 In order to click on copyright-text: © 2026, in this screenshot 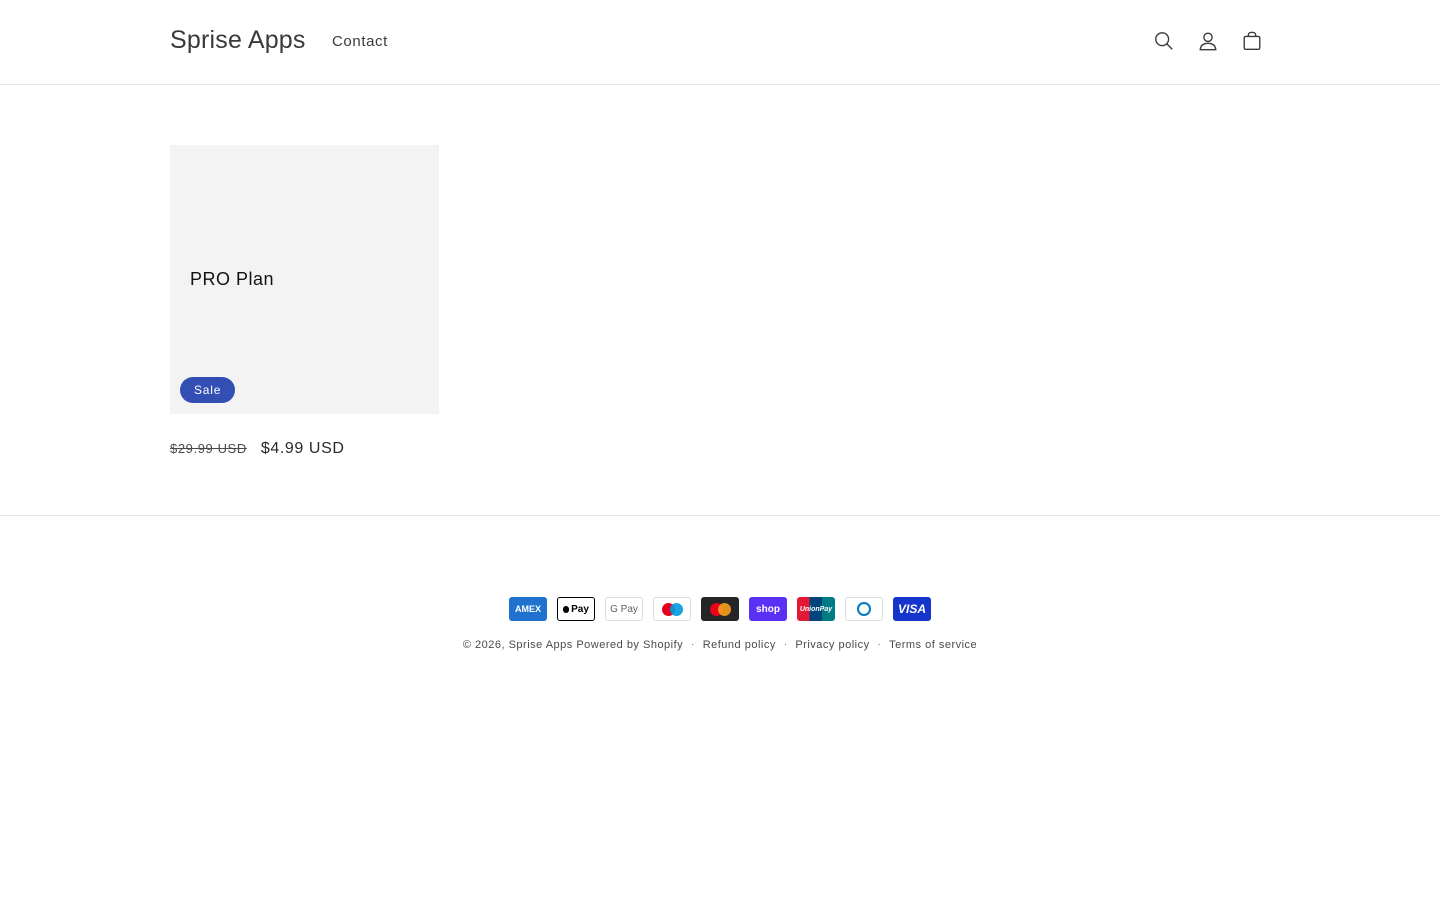, I will do `click(484, 645)`.